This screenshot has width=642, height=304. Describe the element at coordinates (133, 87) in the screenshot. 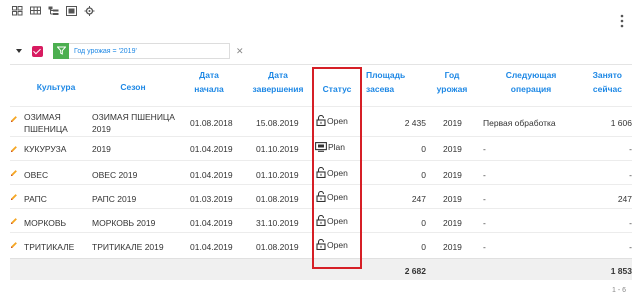

I see `header-season: Сезон` at that location.